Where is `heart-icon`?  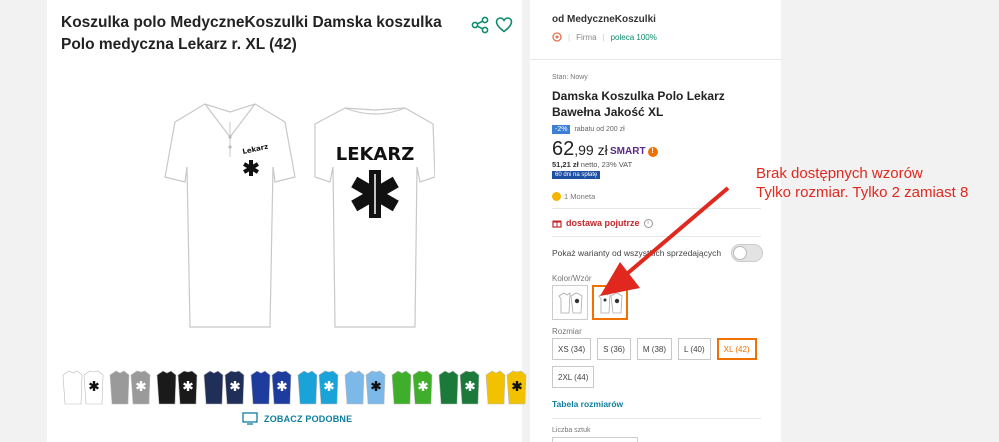 heart-icon is located at coordinates (504, 25).